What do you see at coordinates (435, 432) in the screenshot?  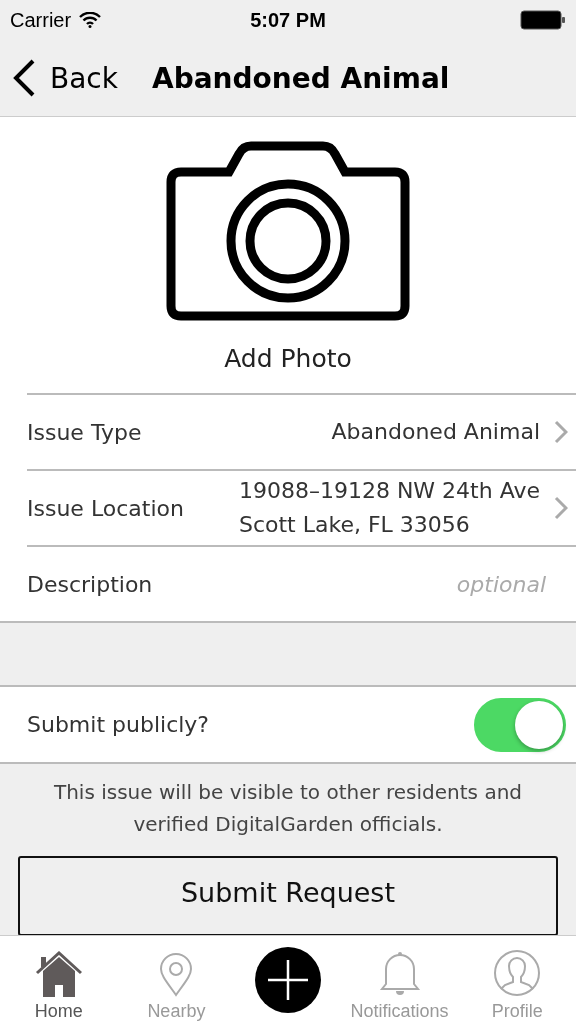 I see `row-value: Abandoned Animal` at bounding box center [435, 432].